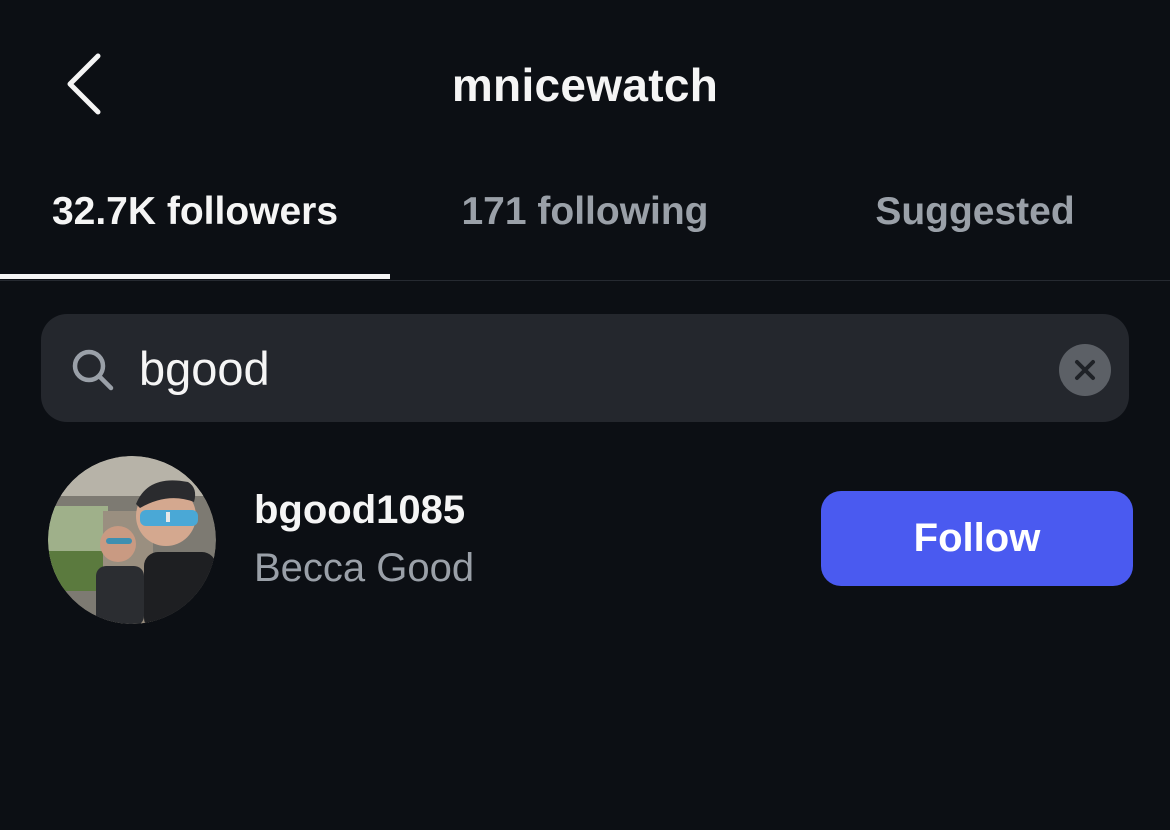  Describe the element at coordinates (579, 368) in the screenshot. I see `search-input` at that location.